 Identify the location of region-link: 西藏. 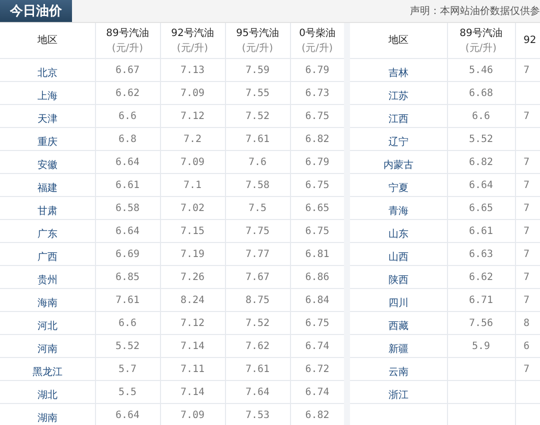
(398, 326).